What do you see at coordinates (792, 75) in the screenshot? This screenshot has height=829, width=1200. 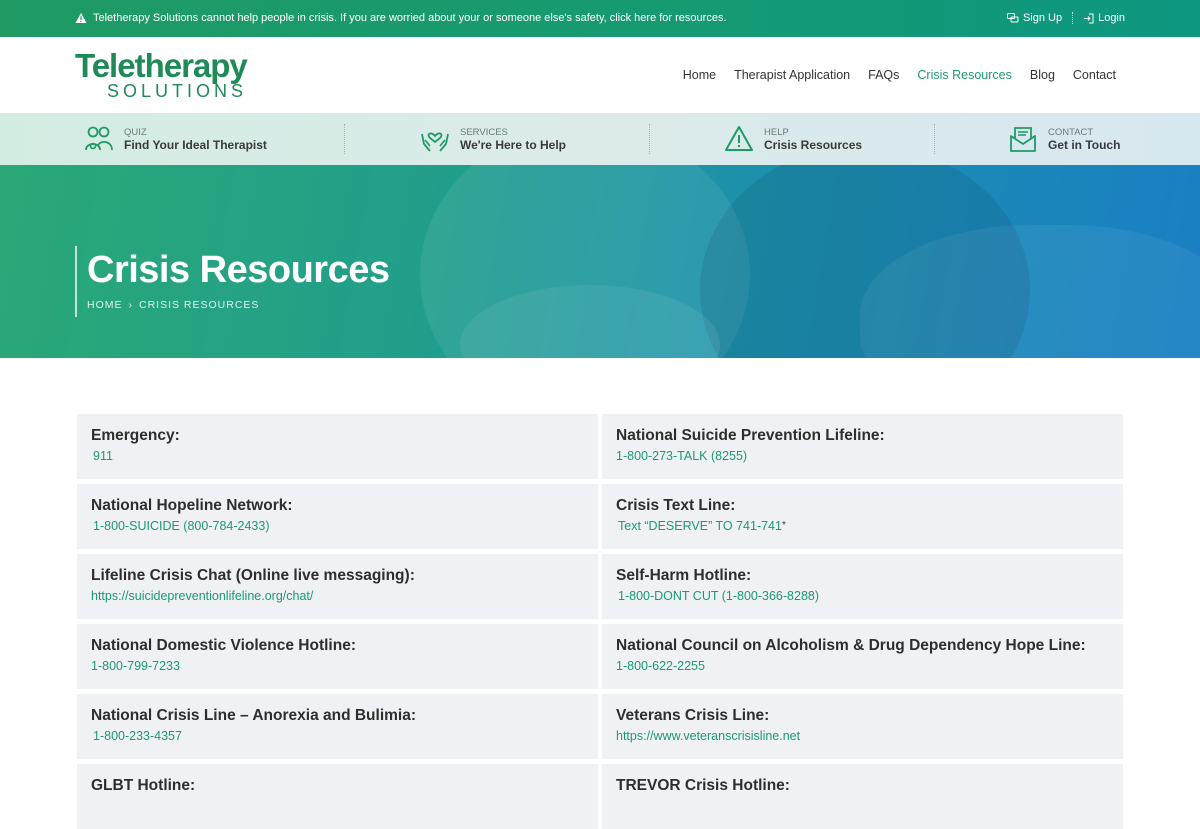 I see `nav-therapist-application: Therapist Application` at bounding box center [792, 75].